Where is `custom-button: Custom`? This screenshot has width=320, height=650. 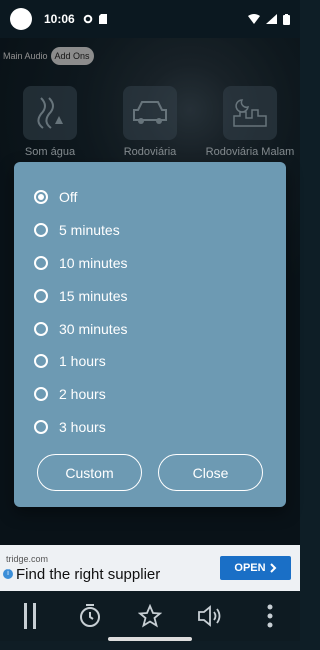 custom-button: Custom is located at coordinates (89, 472).